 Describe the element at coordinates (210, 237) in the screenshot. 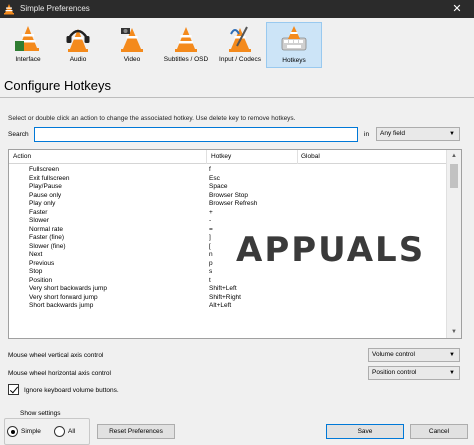

I see `hotkey-cell: ]` at that location.